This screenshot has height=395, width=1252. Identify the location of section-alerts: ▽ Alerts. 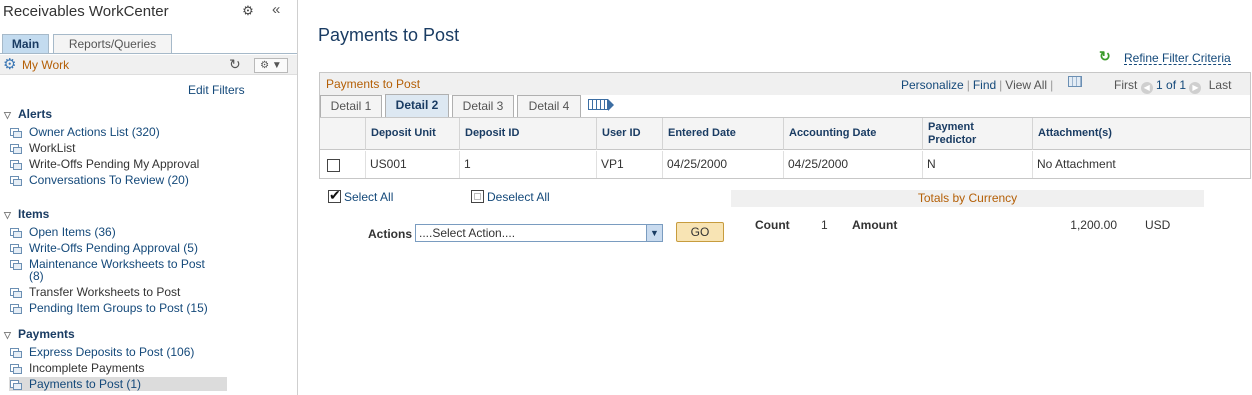
(28, 114).